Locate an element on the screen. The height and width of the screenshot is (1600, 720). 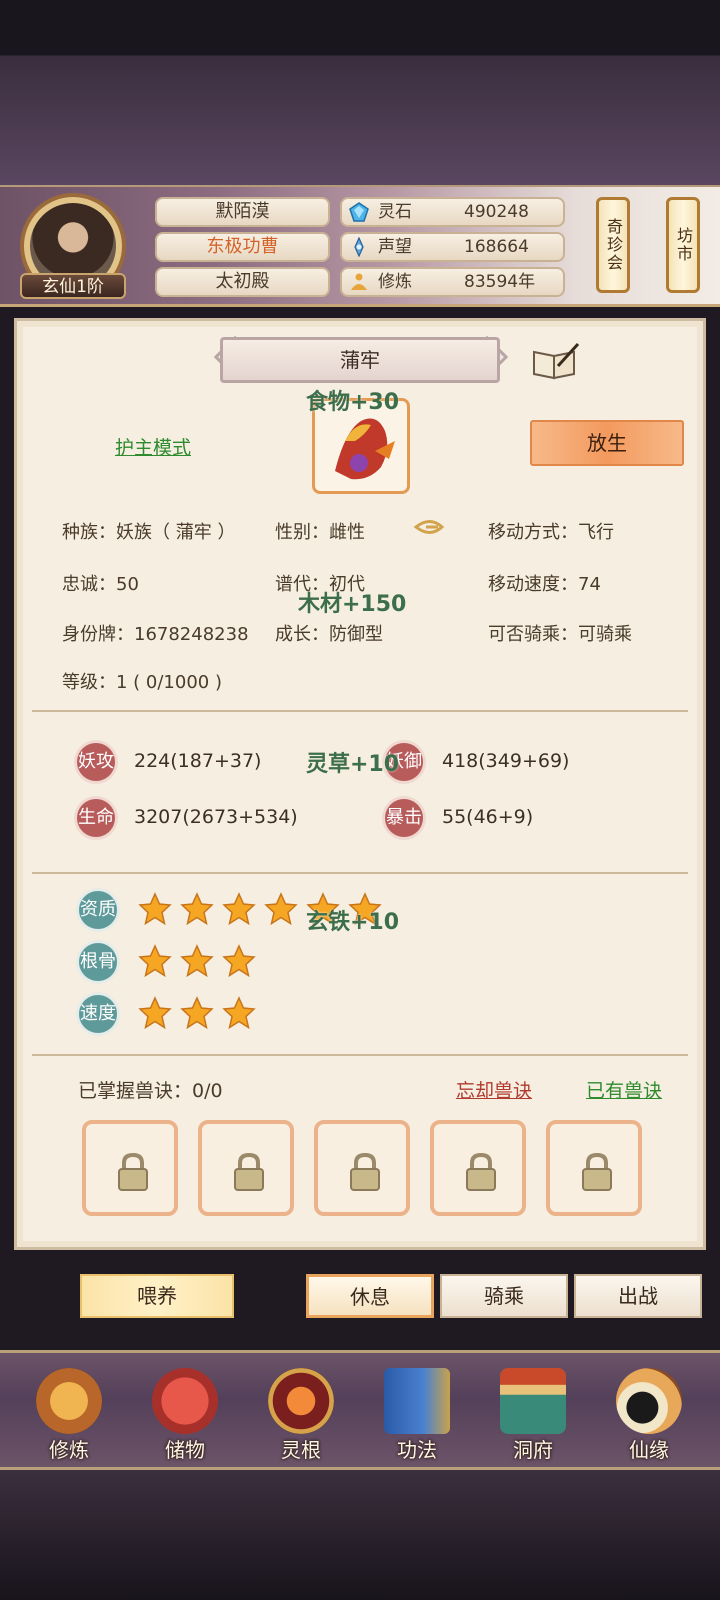
skills-mastered: 已掌握兽诀：0/0 is located at coordinates (150, 1091).